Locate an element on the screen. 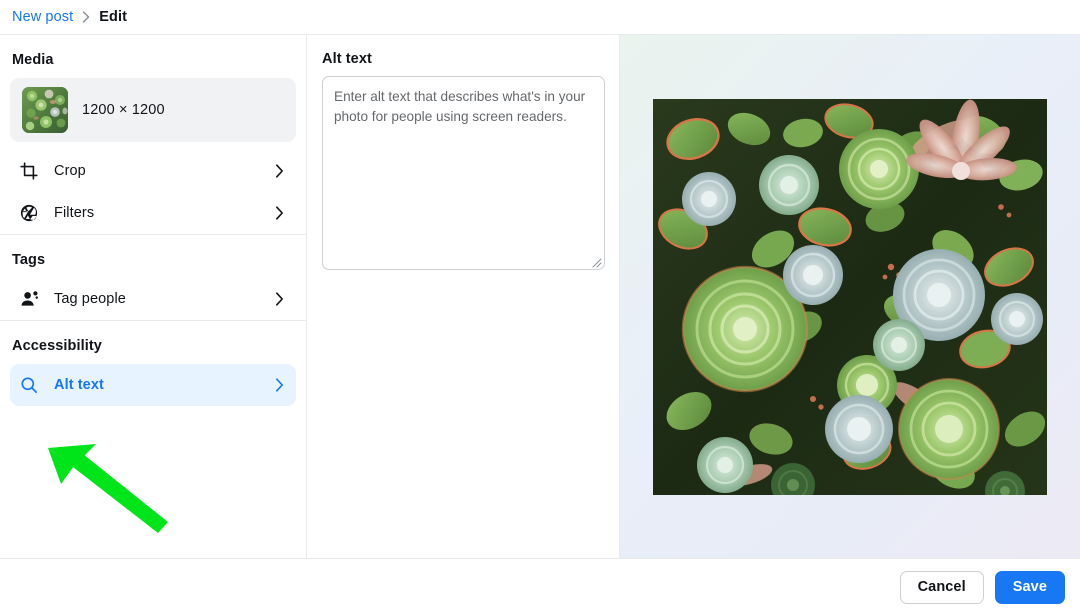 Image resolution: width=1080 pixels, height=615 pixels. breadcrumb: New post Edit is located at coordinates (540, 17).